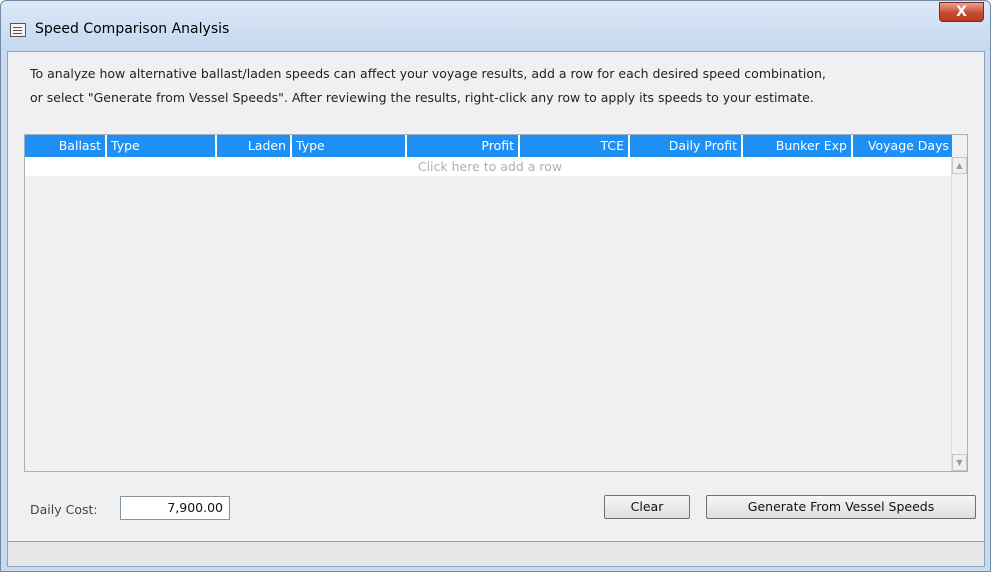 The height and width of the screenshot is (574, 993). I want to click on column-header-bunker-exp: Bunker Exp, so click(798, 146).